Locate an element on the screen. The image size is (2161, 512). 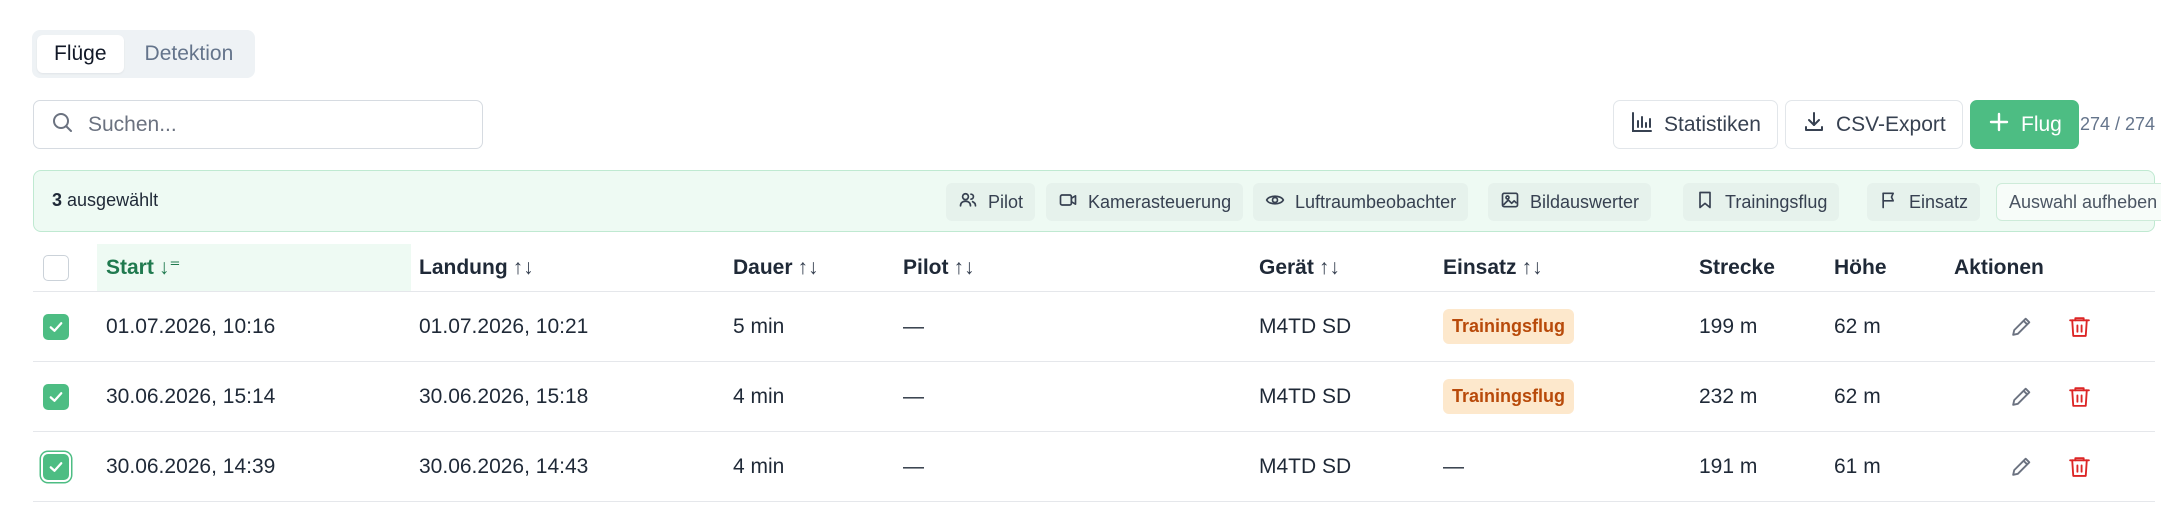
search-box is located at coordinates (258, 124).